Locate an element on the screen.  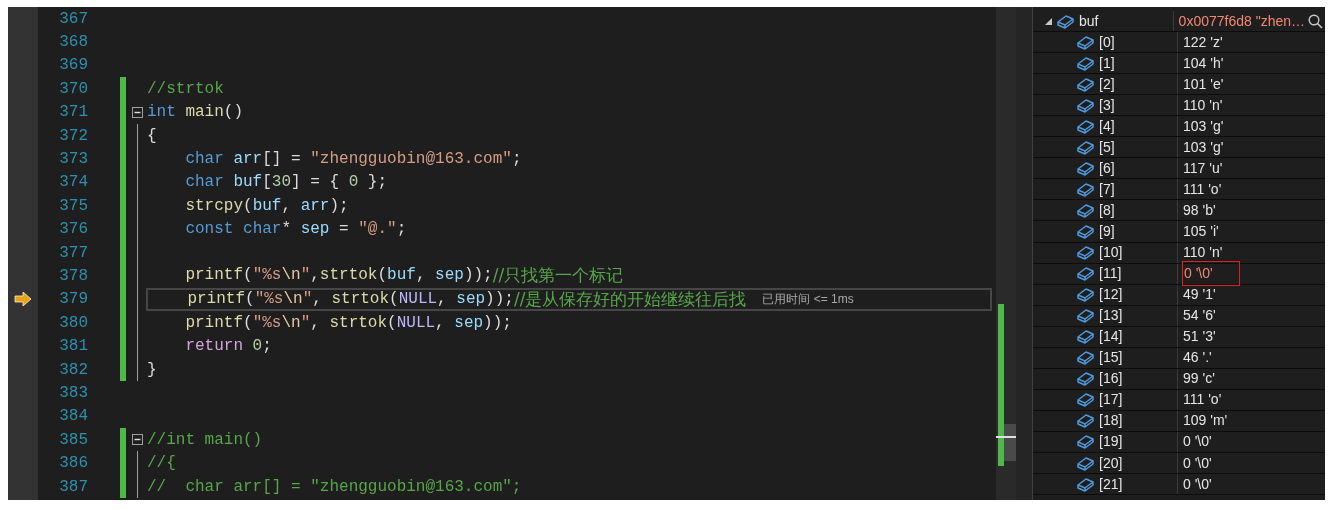
code-token: char is located at coordinates (204, 183).